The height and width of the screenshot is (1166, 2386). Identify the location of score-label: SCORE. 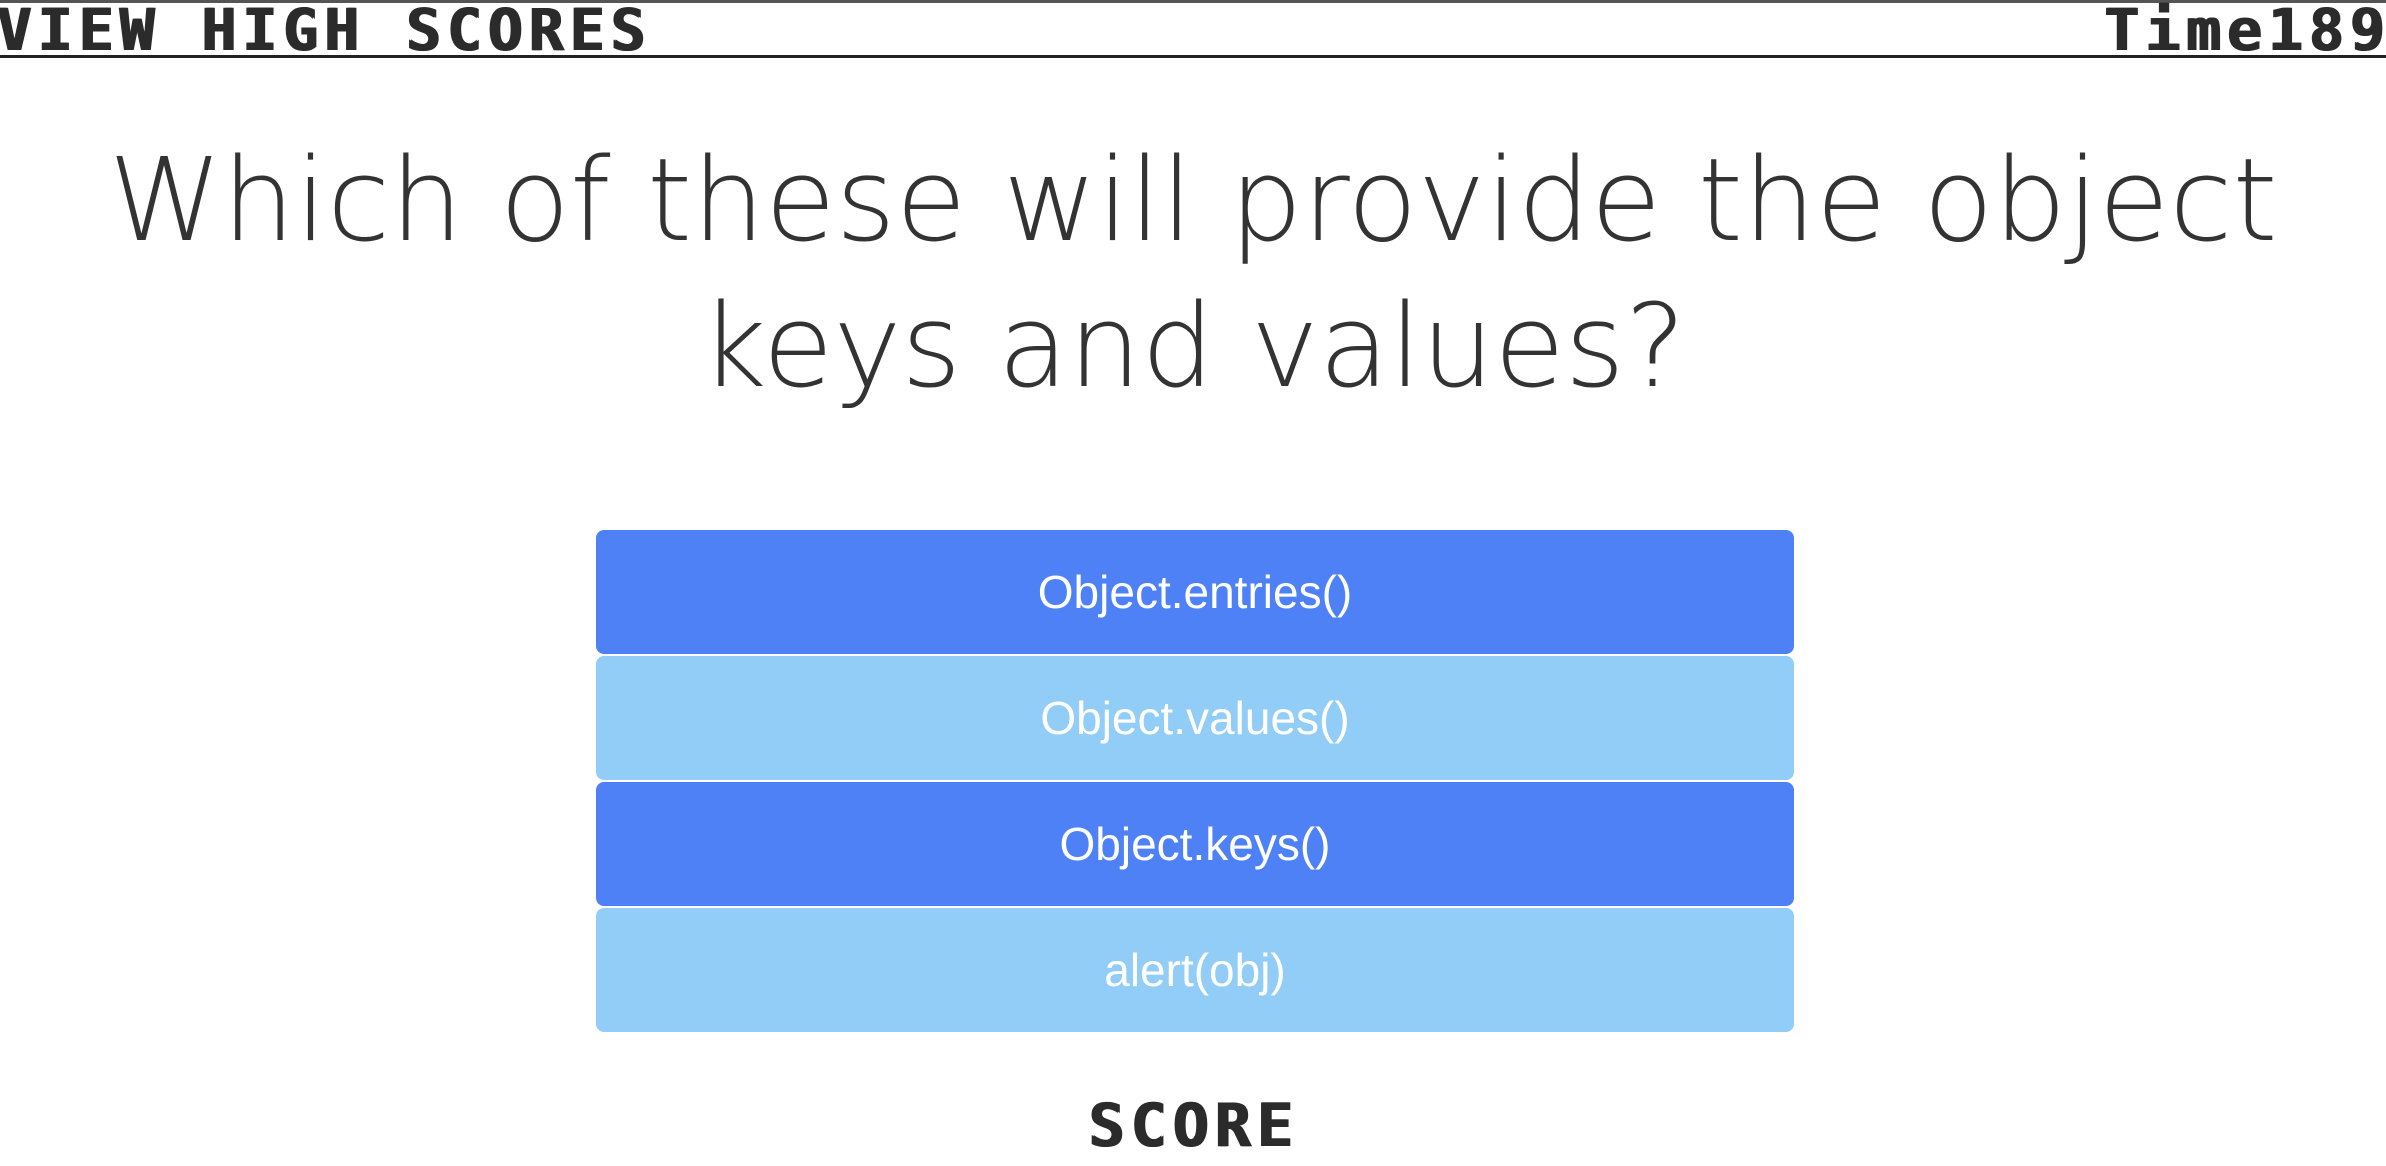
(1193, 1126).